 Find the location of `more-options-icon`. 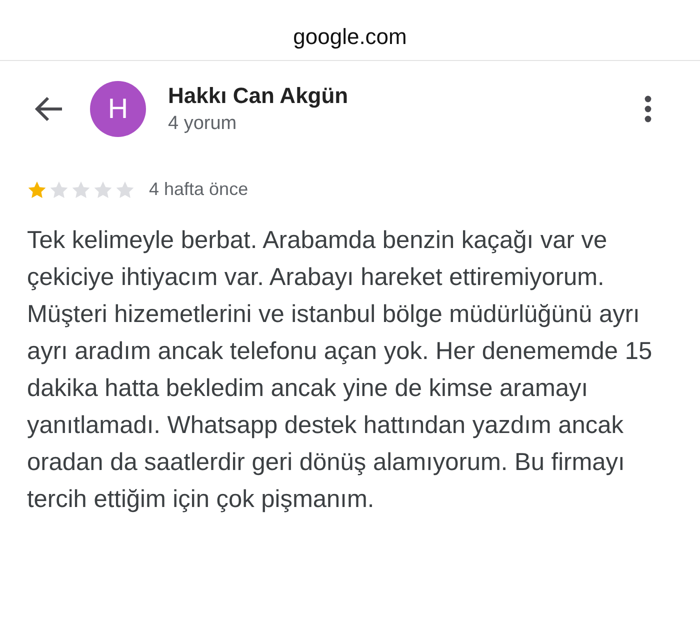

more-options-icon is located at coordinates (648, 109).